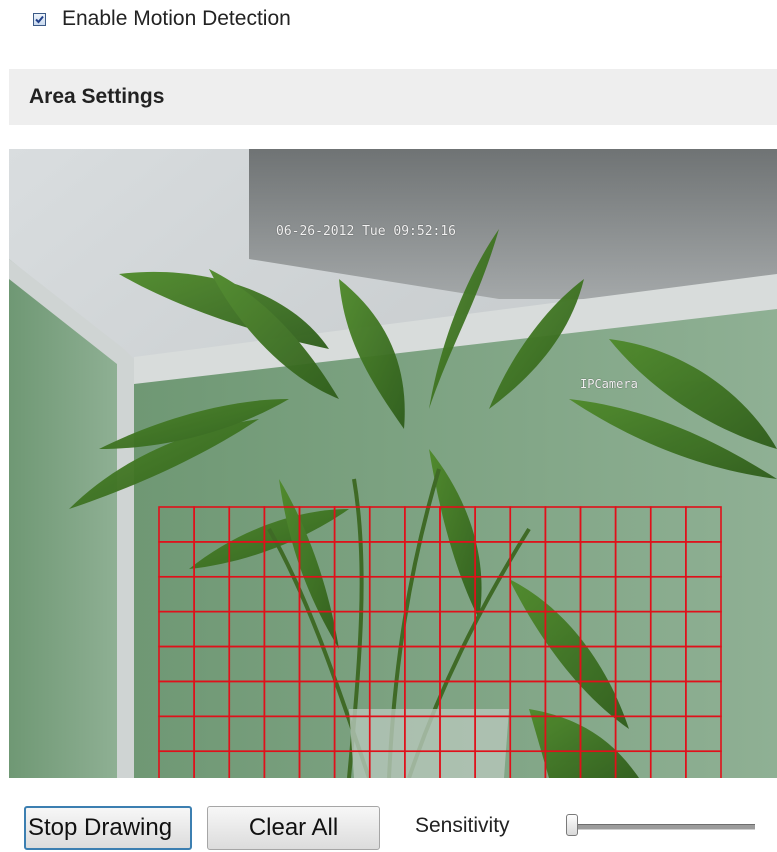 The height and width of the screenshot is (852, 777). I want to click on stop-drawing-button: Stop Drawing, so click(108, 828).